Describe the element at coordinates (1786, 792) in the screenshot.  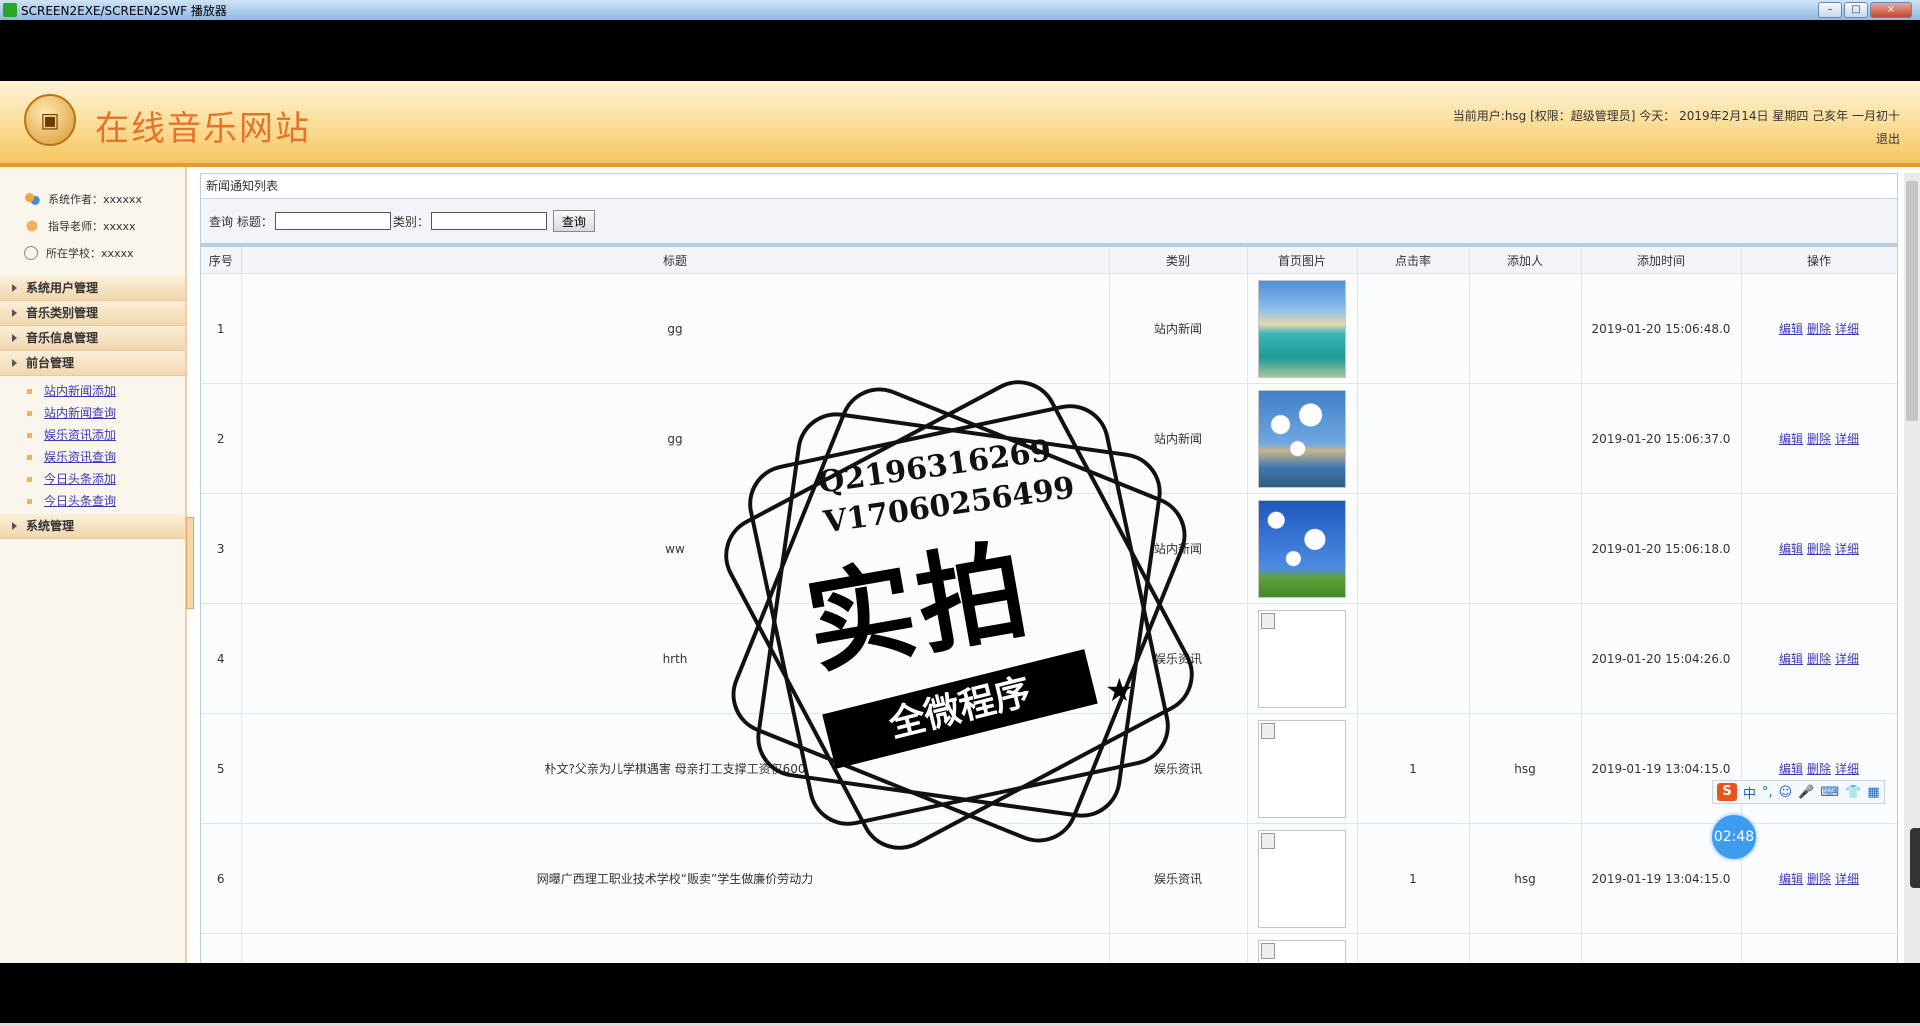
I see `ime-emoji-icon: ☺` at that location.